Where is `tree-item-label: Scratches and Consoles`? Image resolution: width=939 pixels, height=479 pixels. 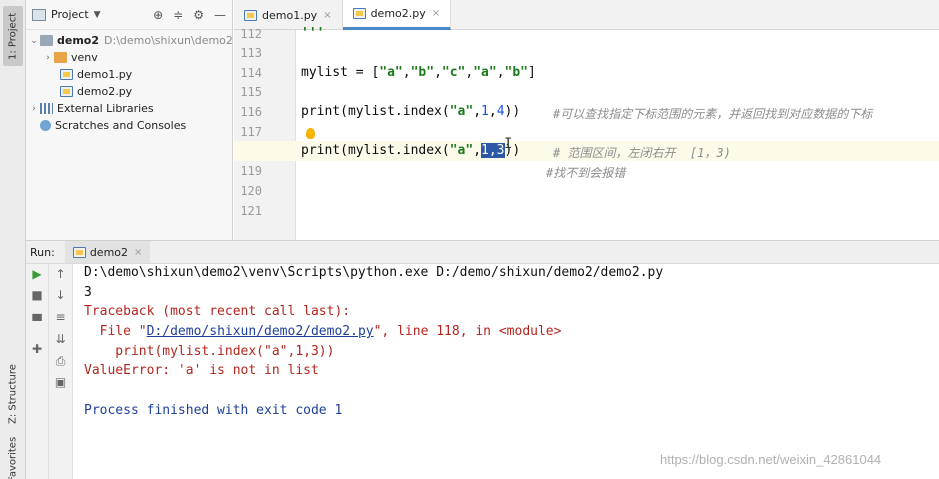 tree-item-label: Scratches and Consoles is located at coordinates (121, 125).